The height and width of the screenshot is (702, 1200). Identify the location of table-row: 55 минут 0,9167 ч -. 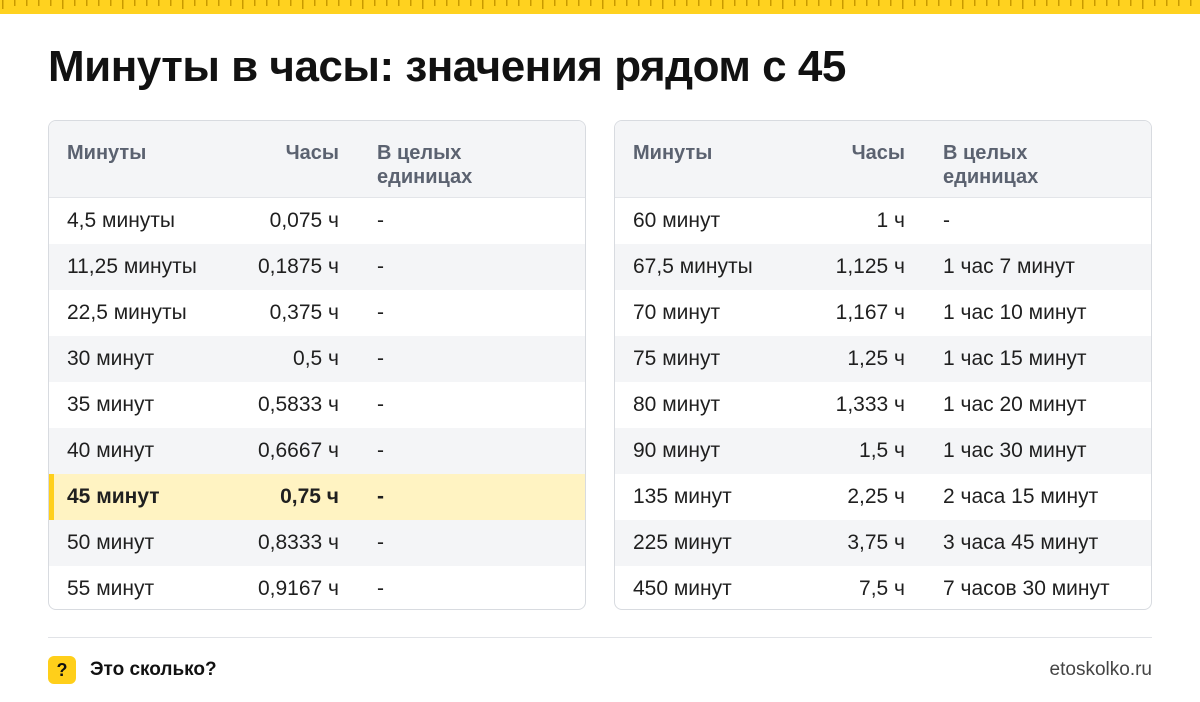
(317, 587).